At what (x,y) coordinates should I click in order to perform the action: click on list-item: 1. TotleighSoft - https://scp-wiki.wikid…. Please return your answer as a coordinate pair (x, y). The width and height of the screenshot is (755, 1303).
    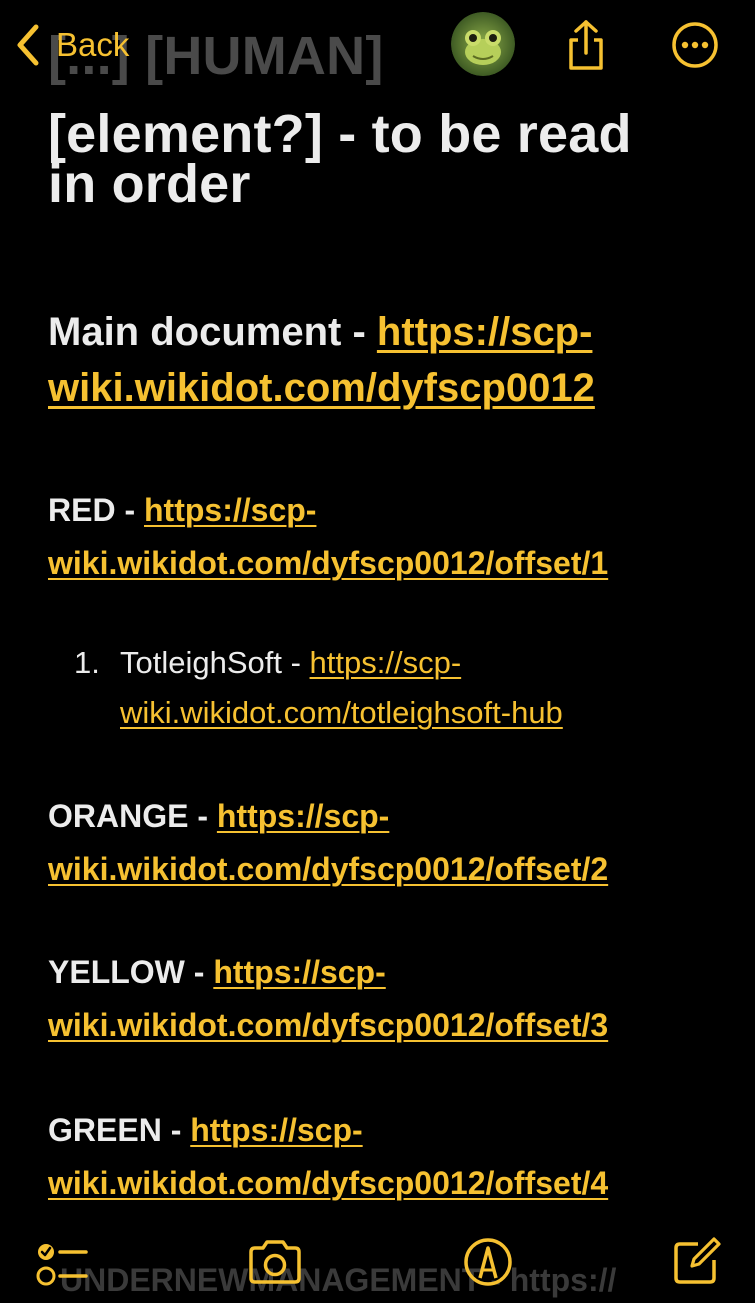
    Looking at the image, I should click on (394, 688).